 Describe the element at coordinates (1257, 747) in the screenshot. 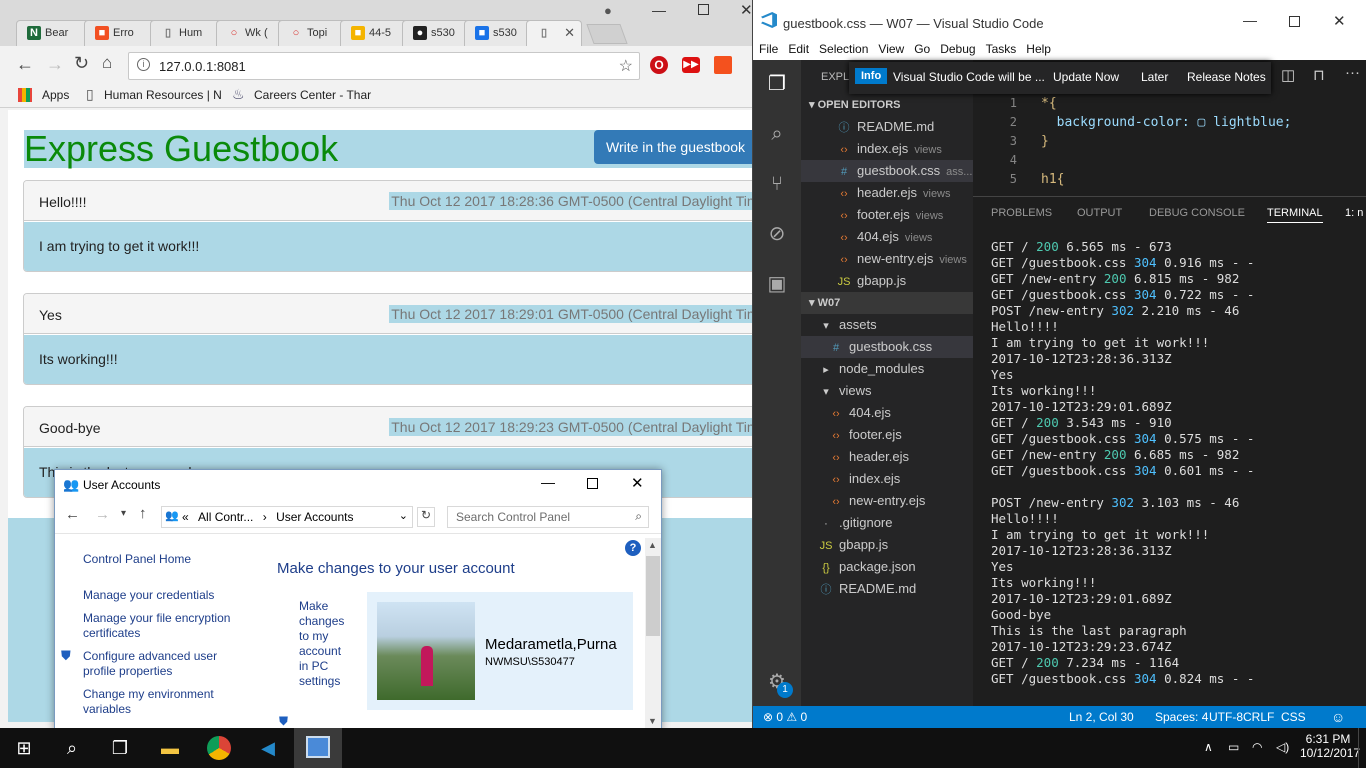

I see `network-icon: ◠` at that location.